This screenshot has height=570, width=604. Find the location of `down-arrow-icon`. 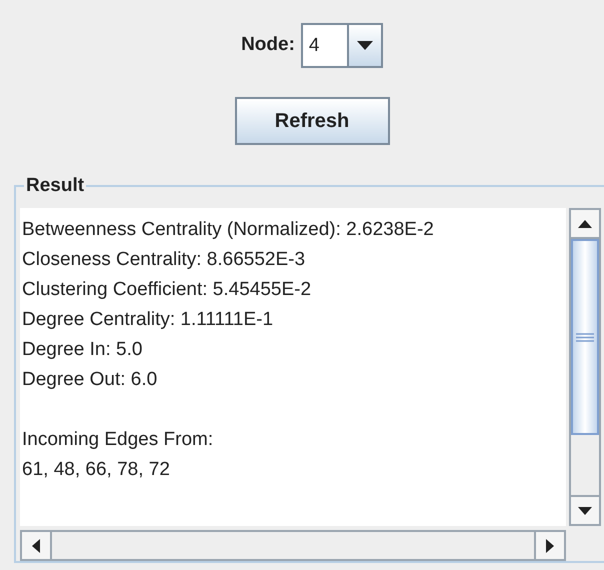

down-arrow-icon is located at coordinates (585, 510).